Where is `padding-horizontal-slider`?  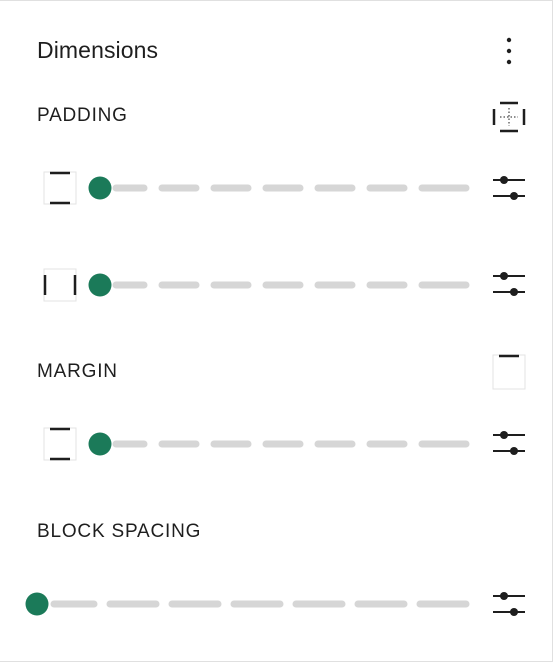 padding-horizontal-slider is located at coordinates (278, 285).